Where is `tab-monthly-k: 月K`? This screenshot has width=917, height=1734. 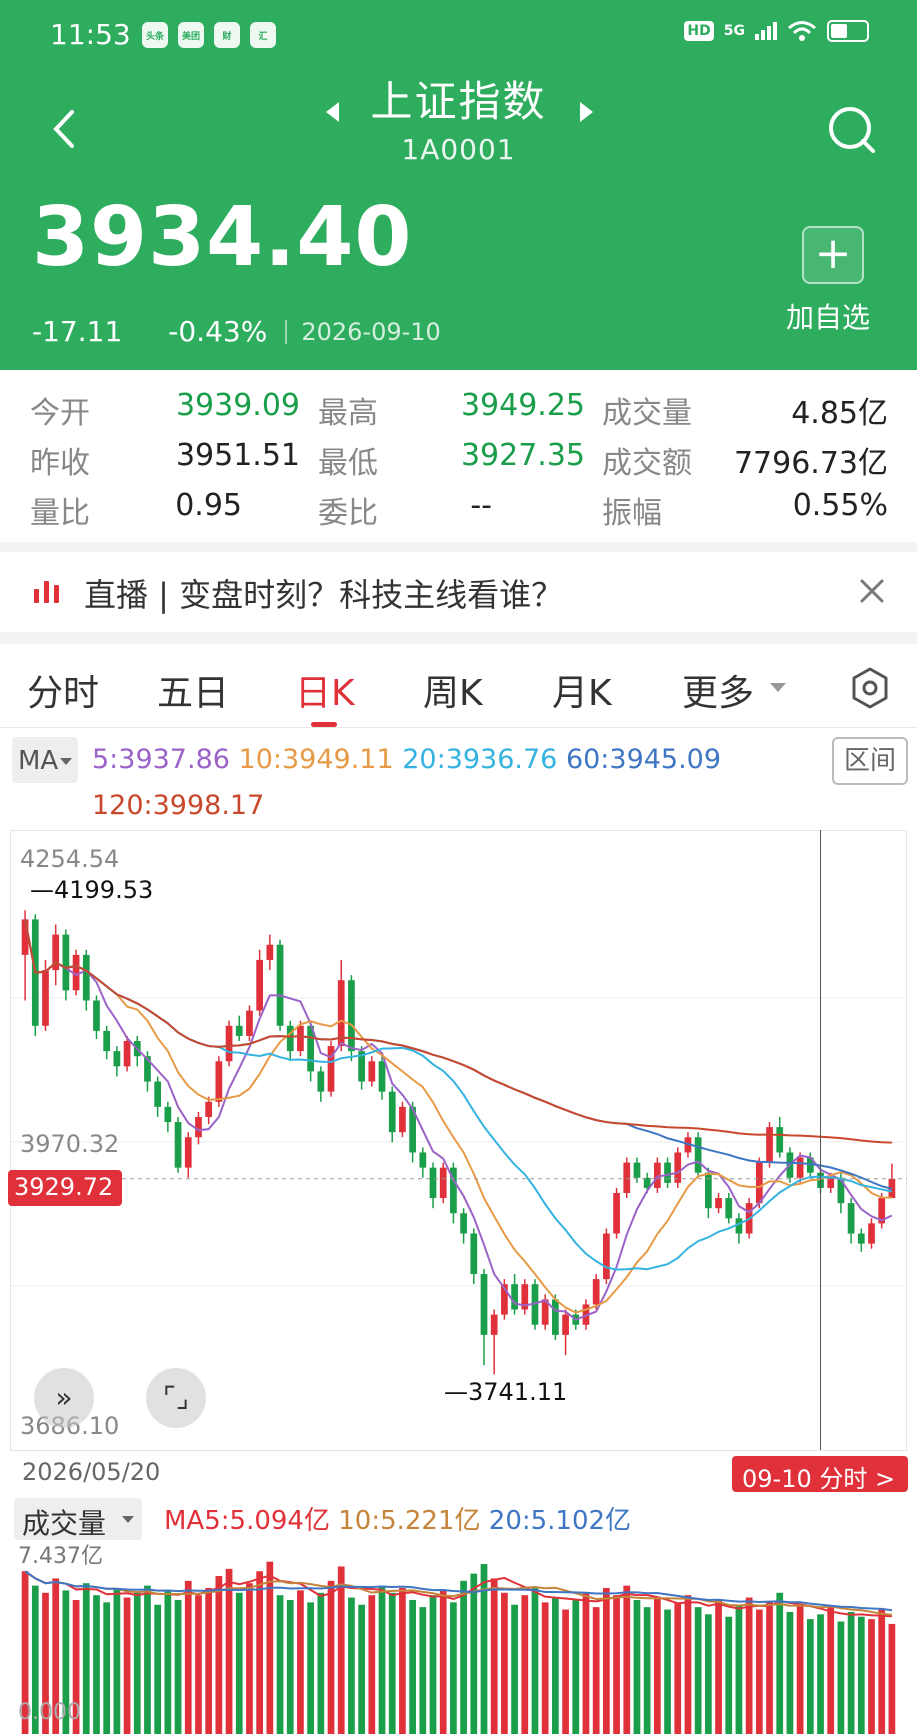 tab-monthly-k: 月K is located at coordinates (582, 690).